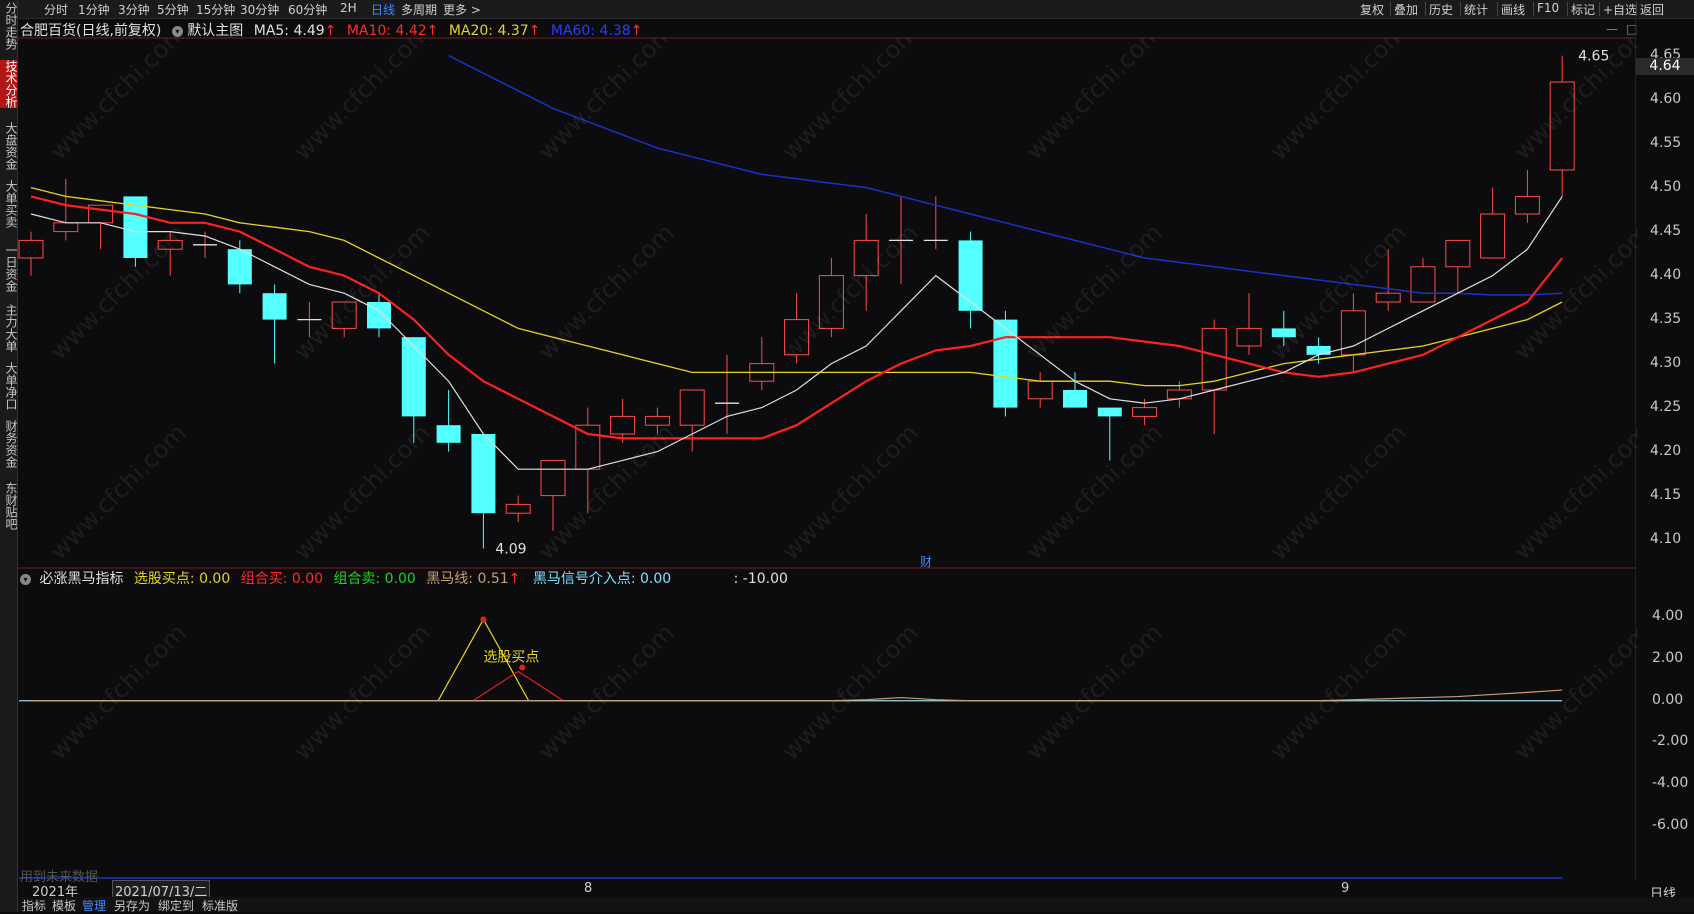 Image resolution: width=1694 pixels, height=914 pixels. What do you see at coordinates (1345, 888) in the screenshot?
I see `month-label-9: 9` at bounding box center [1345, 888].